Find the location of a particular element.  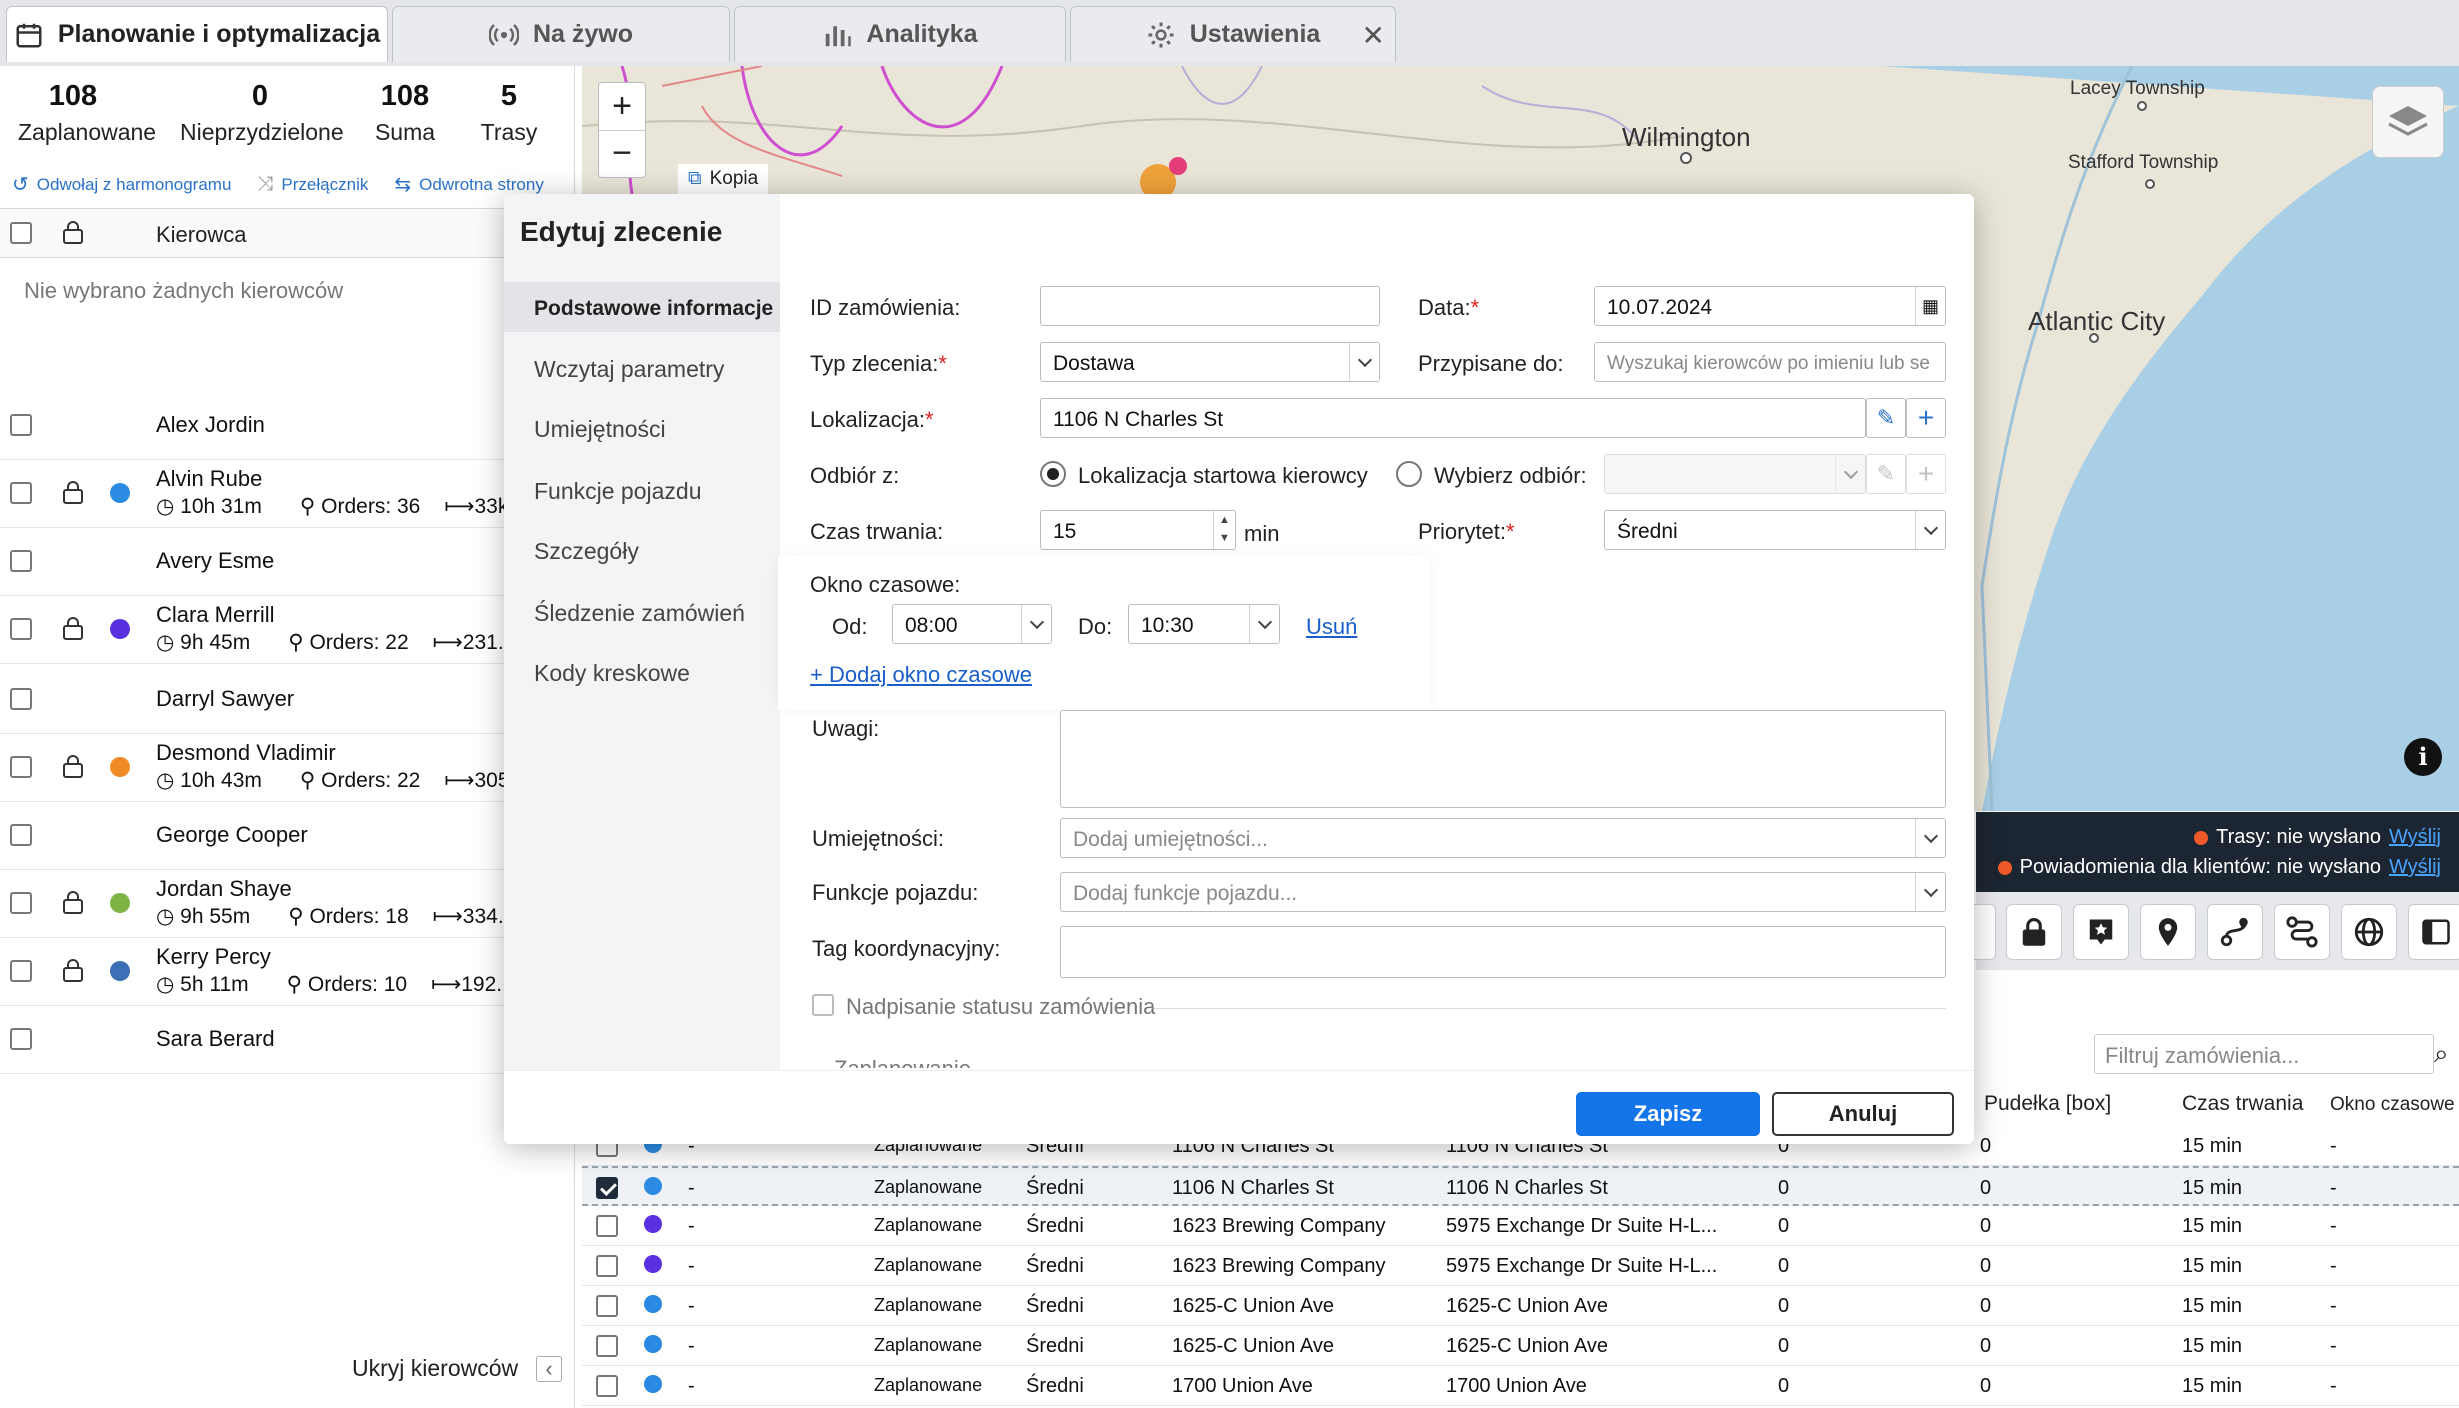

column-window: Okno czasowe is located at coordinates (2392, 1105).